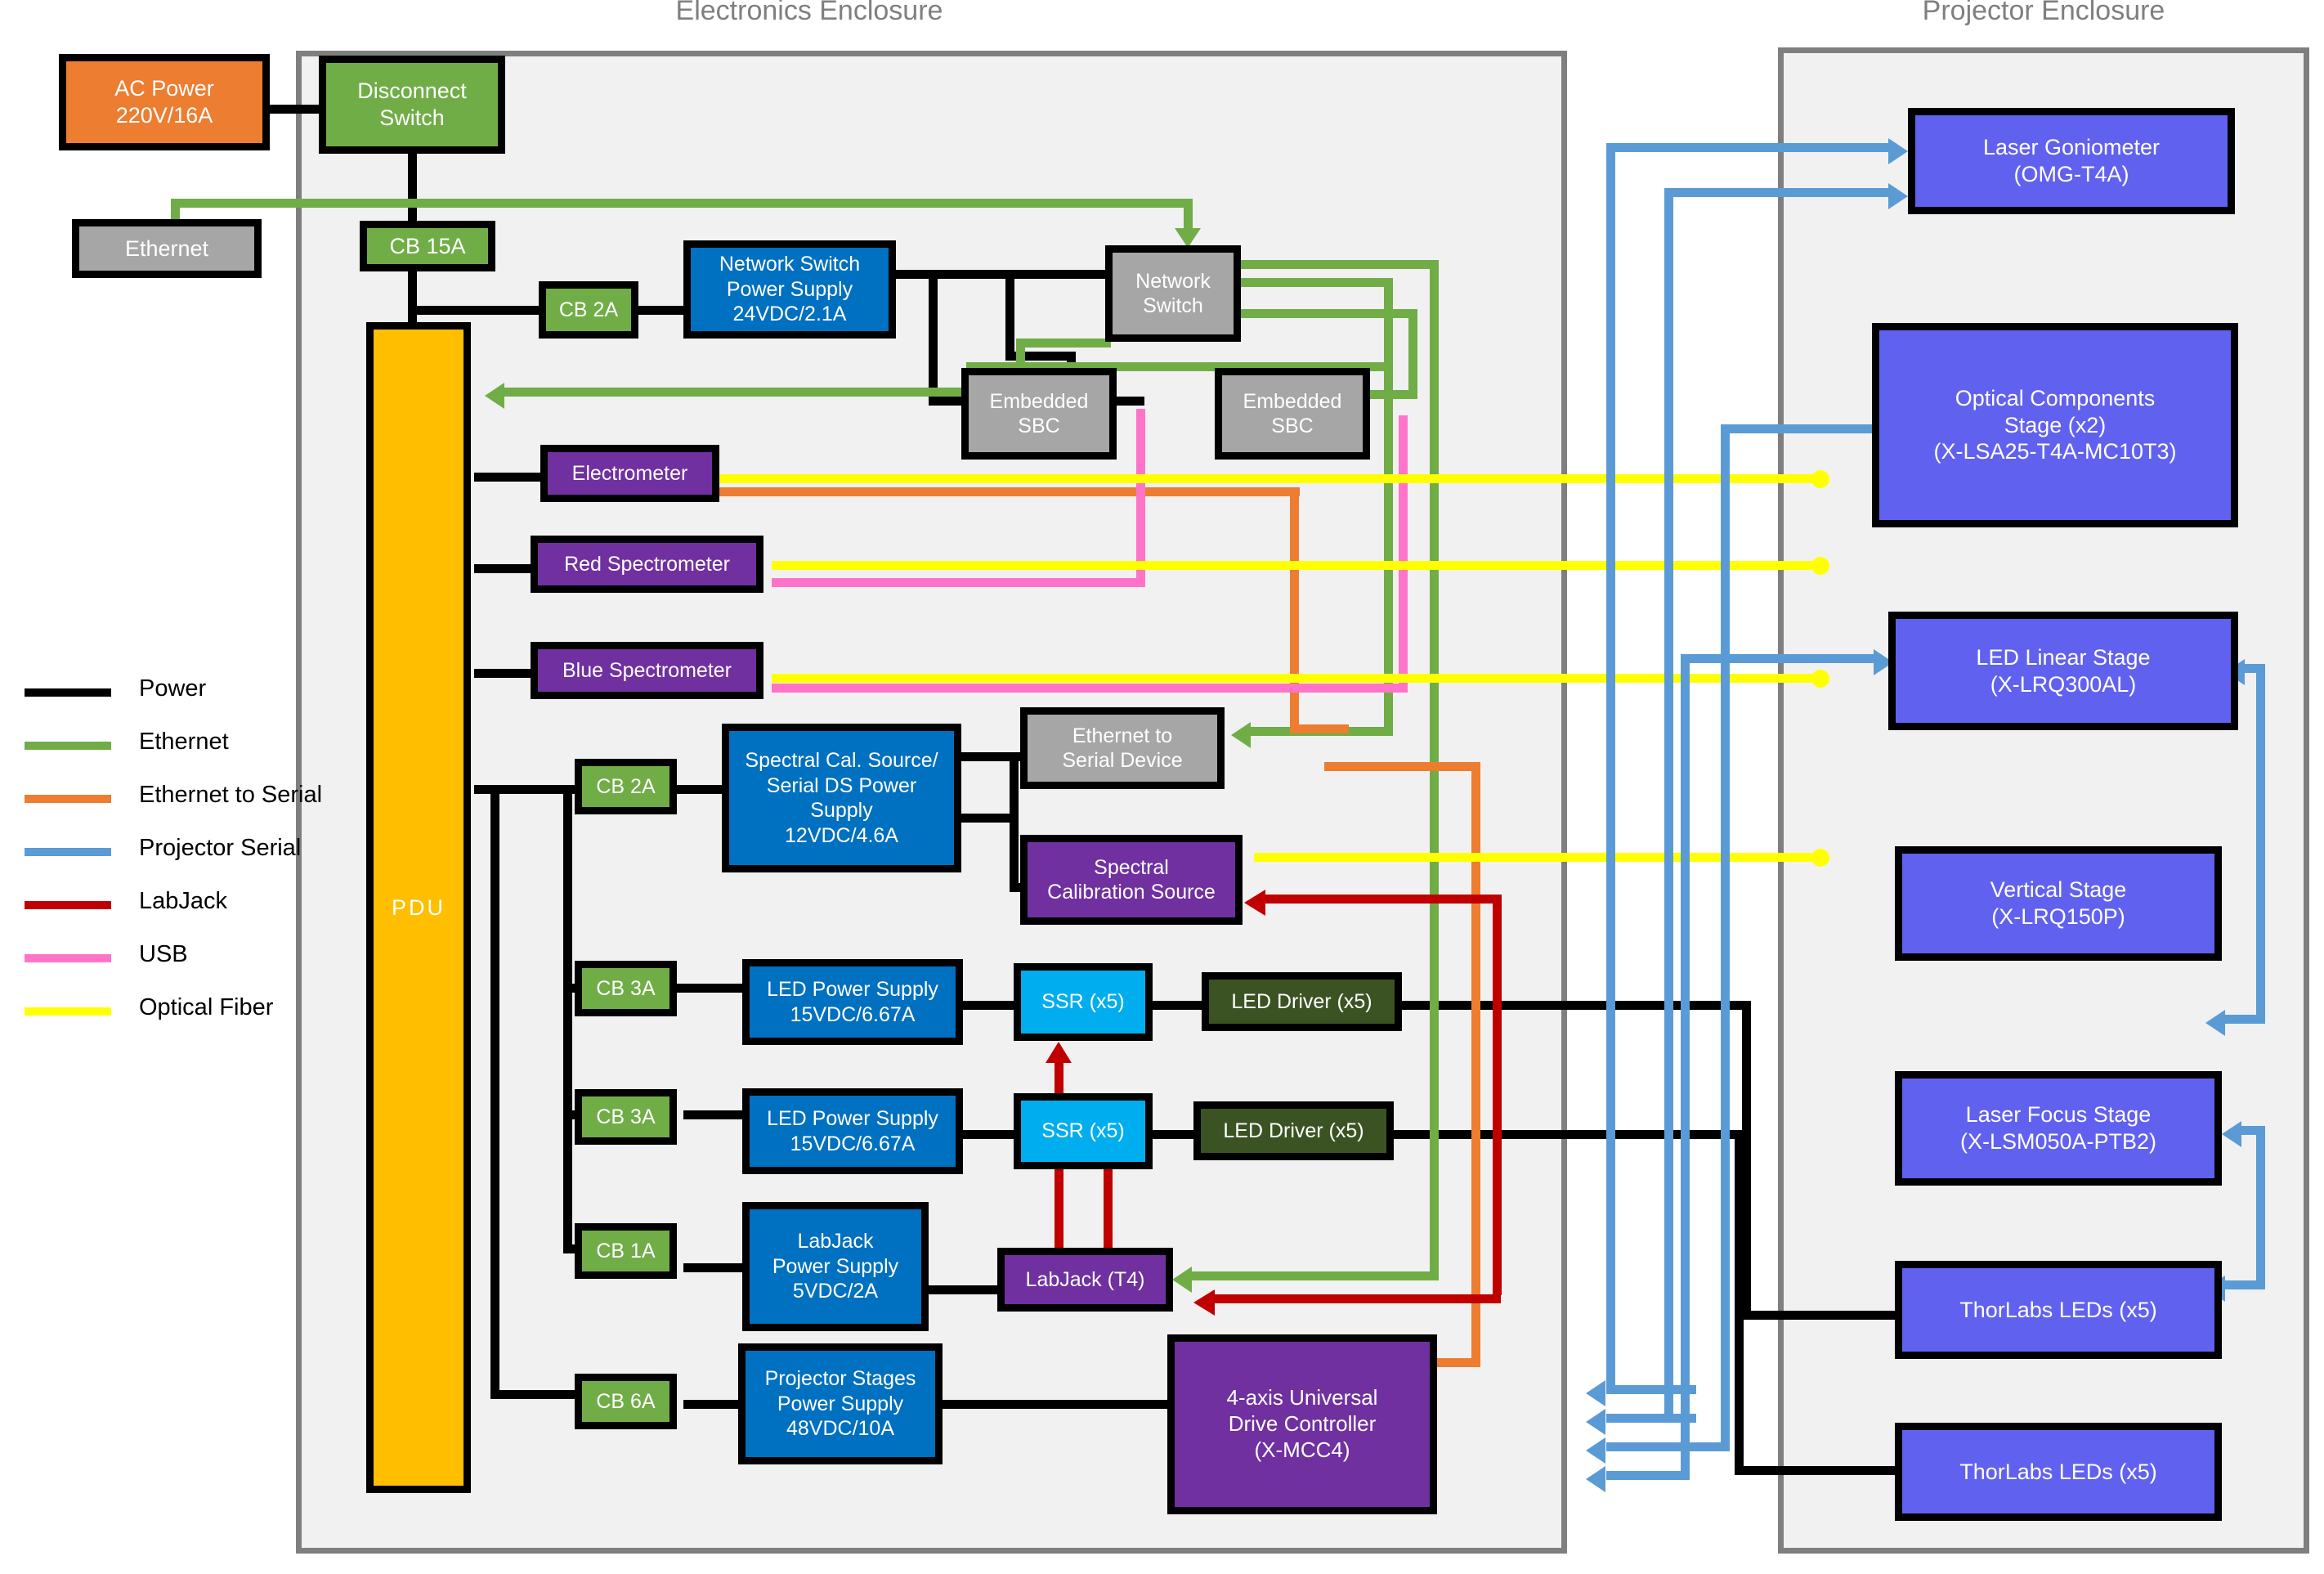  Describe the element at coordinates (2071, 147) in the screenshot. I see `laser-goniometer-line1: Laser Goniometer` at that location.